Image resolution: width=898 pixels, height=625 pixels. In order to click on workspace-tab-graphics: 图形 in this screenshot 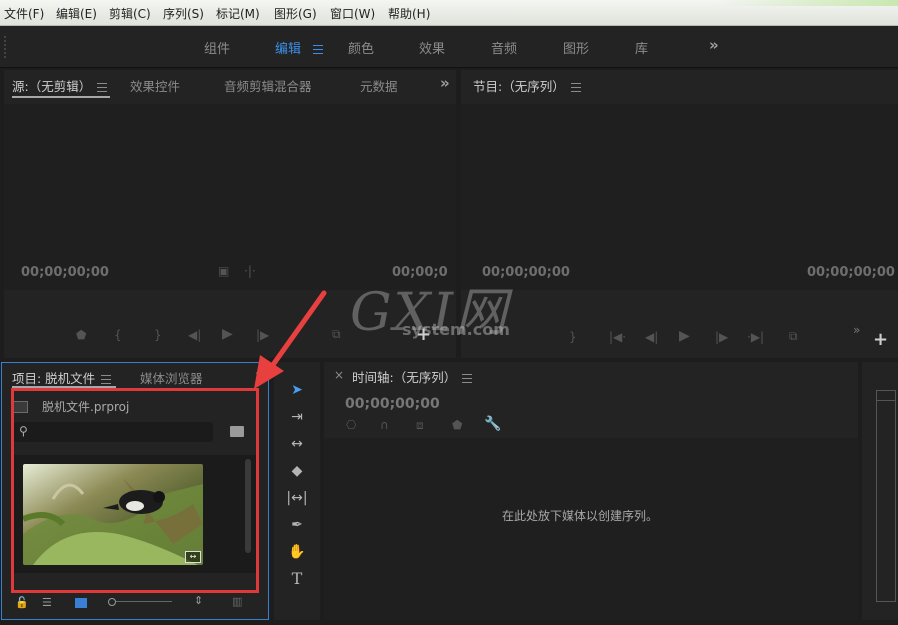, I will do `click(576, 47)`.